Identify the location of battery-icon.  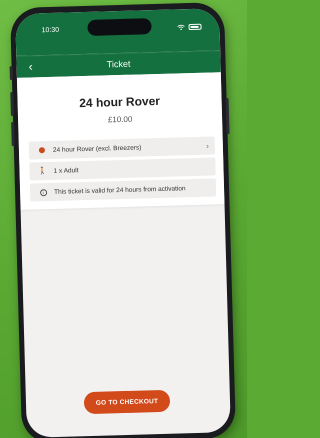
(195, 27).